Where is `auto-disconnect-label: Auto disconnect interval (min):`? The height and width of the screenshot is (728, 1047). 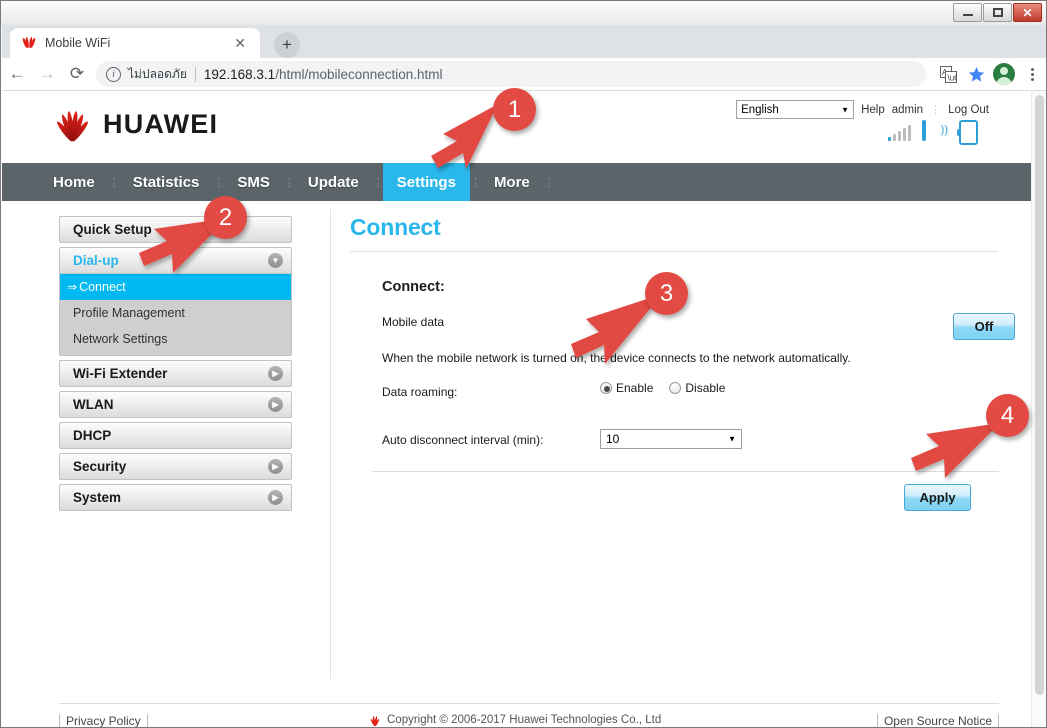 auto-disconnect-label: Auto disconnect interval (min): is located at coordinates (463, 440).